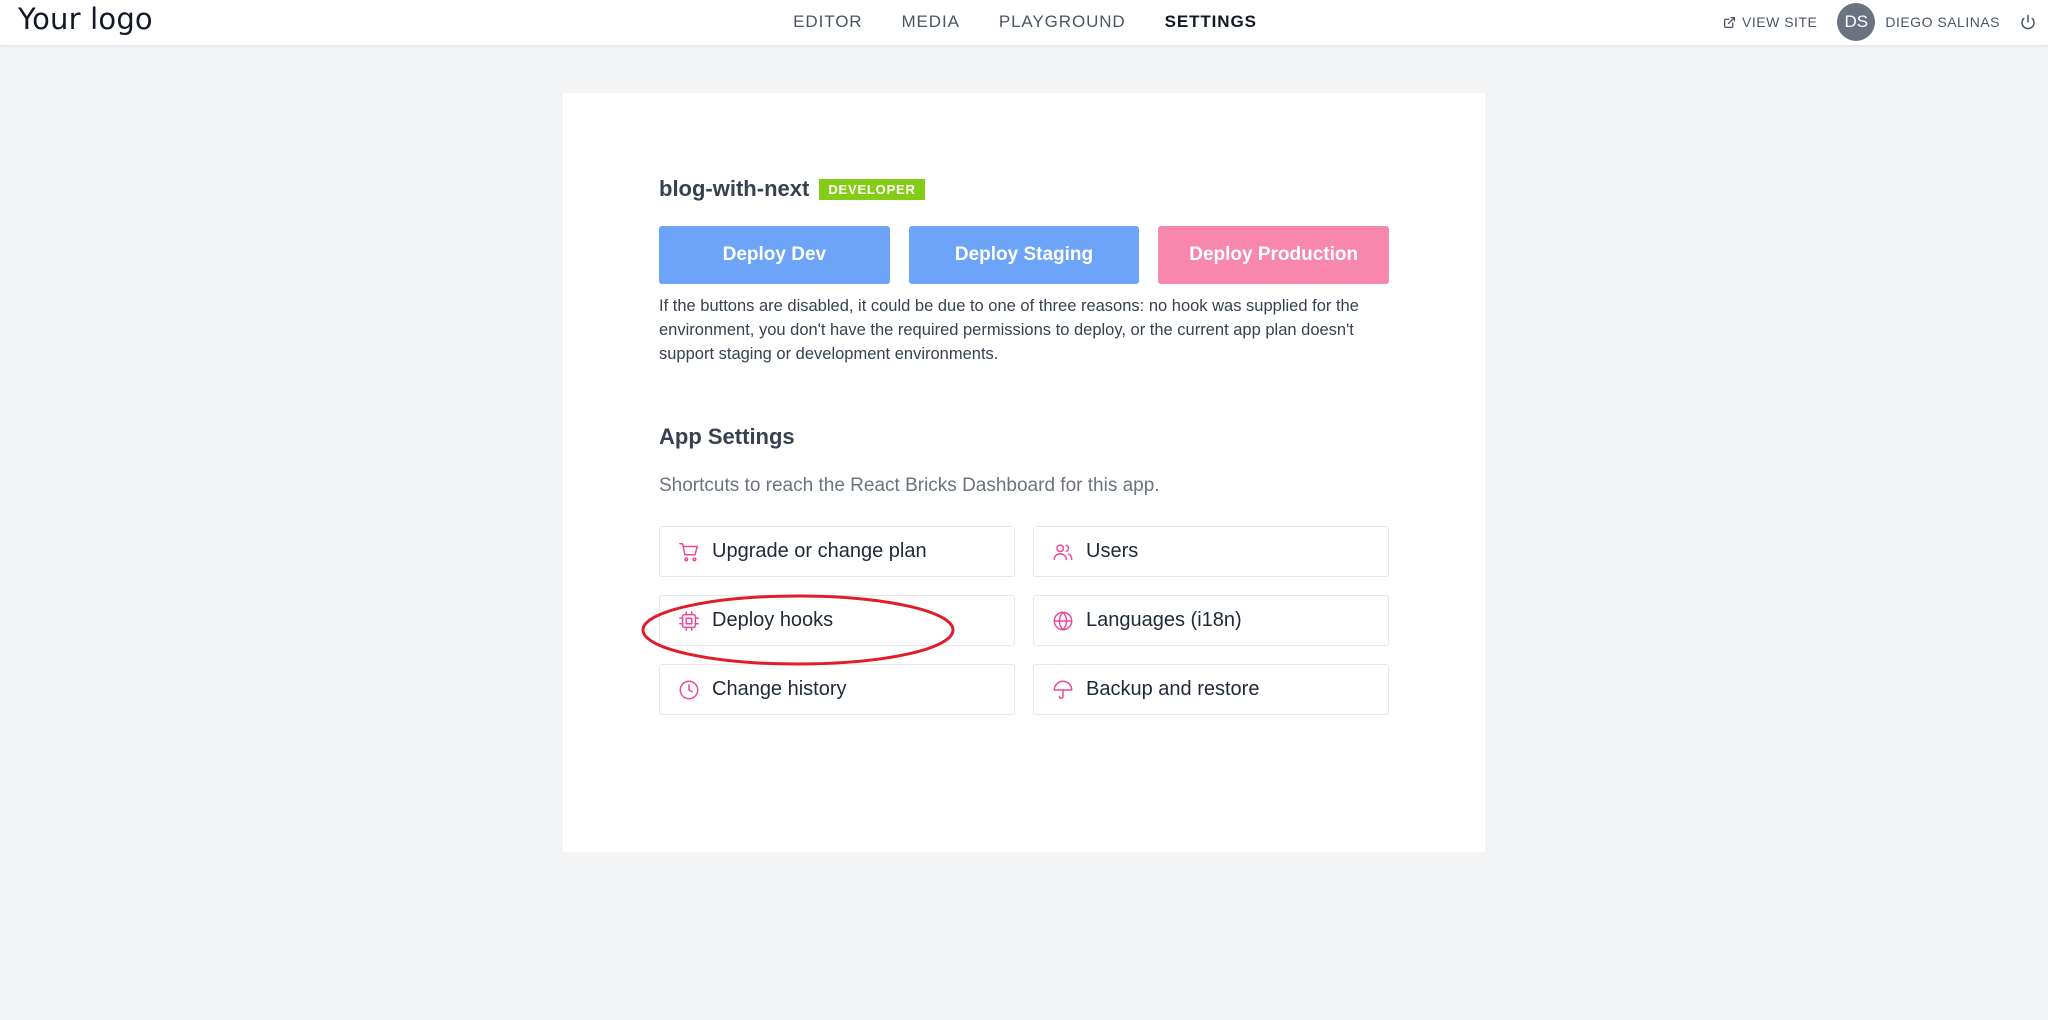 This screenshot has width=2048, height=1020. Describe the element at coordinates (689, 689) in the screenshot. I see `clock-icon` at that location.